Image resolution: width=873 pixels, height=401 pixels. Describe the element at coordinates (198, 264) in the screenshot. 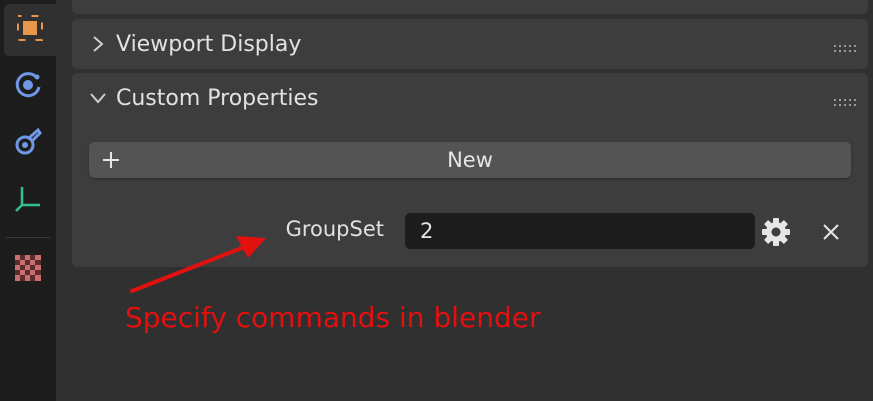

I see `annotation-arrow` at that location.